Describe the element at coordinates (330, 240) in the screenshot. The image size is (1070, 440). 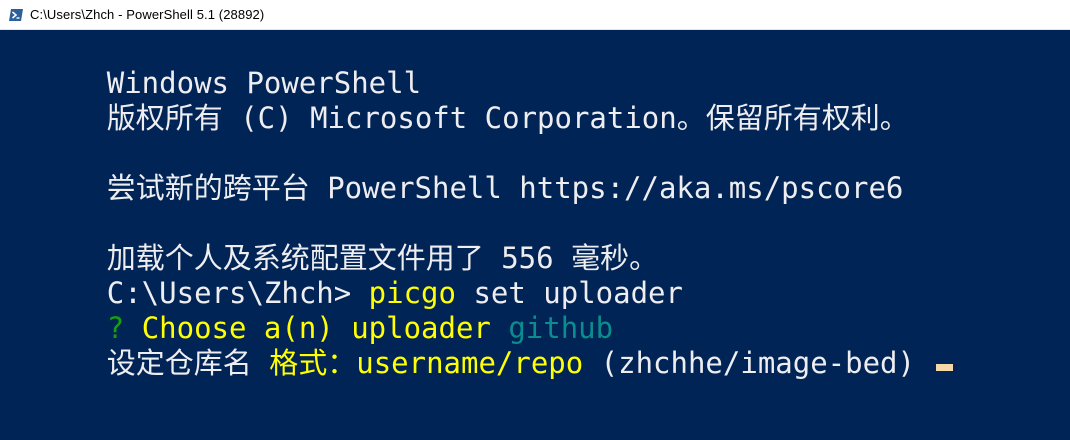
I see `console-line-profile-load: 加载个人及系统配置文件用了 556 毫秒。` at that location.